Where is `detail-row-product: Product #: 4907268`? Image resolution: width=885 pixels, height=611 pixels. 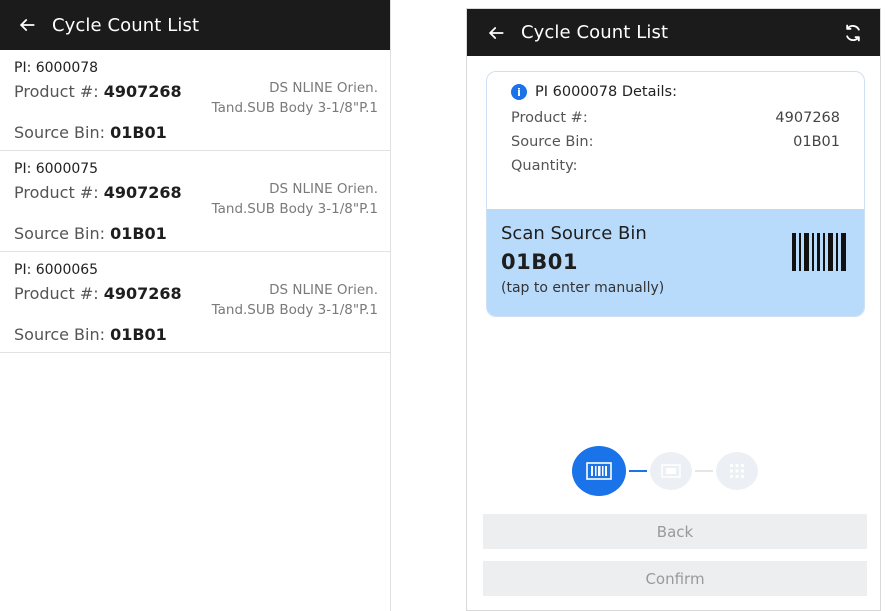 detail-row-product: Product #: 4907268 is located at coordinates (675, 118).